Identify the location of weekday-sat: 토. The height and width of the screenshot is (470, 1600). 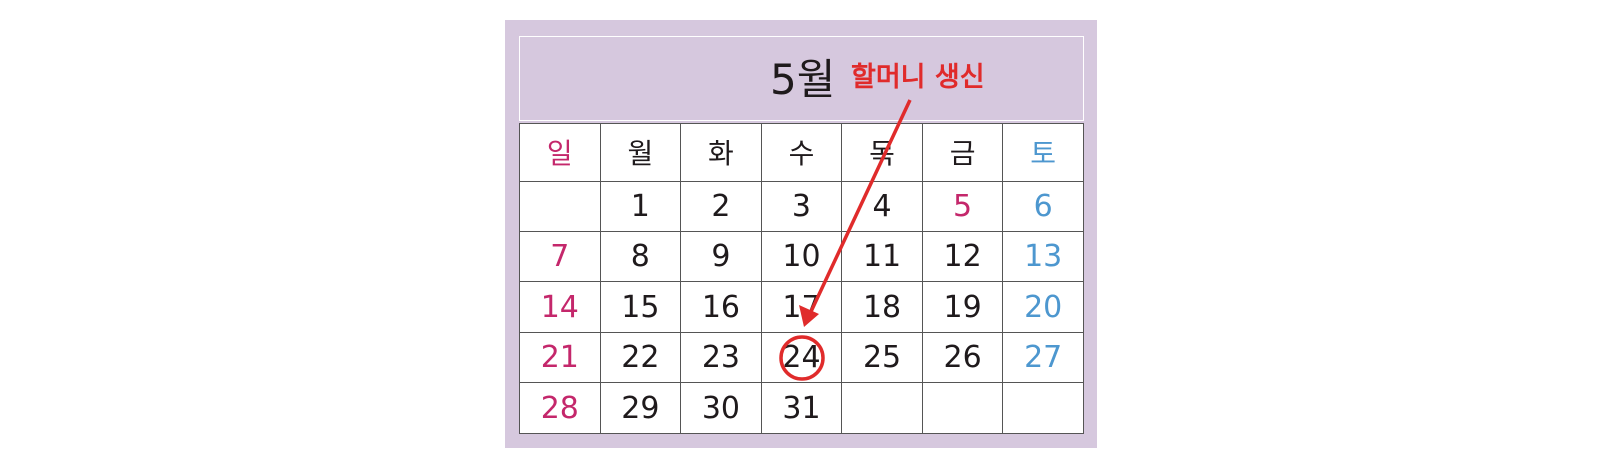
(1043, 152).